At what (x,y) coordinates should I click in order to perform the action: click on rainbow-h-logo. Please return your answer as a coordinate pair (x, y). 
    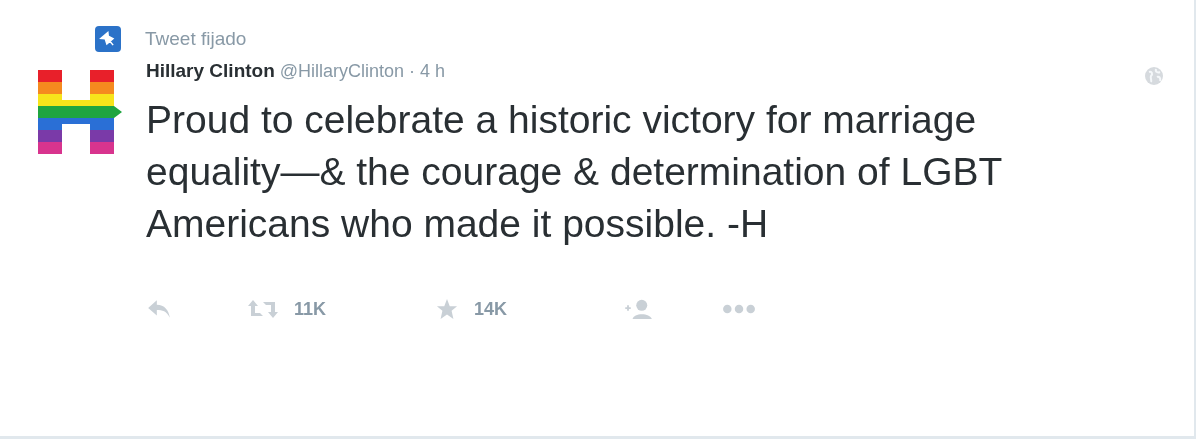
    Looking at the image, I should click on (80, 112).